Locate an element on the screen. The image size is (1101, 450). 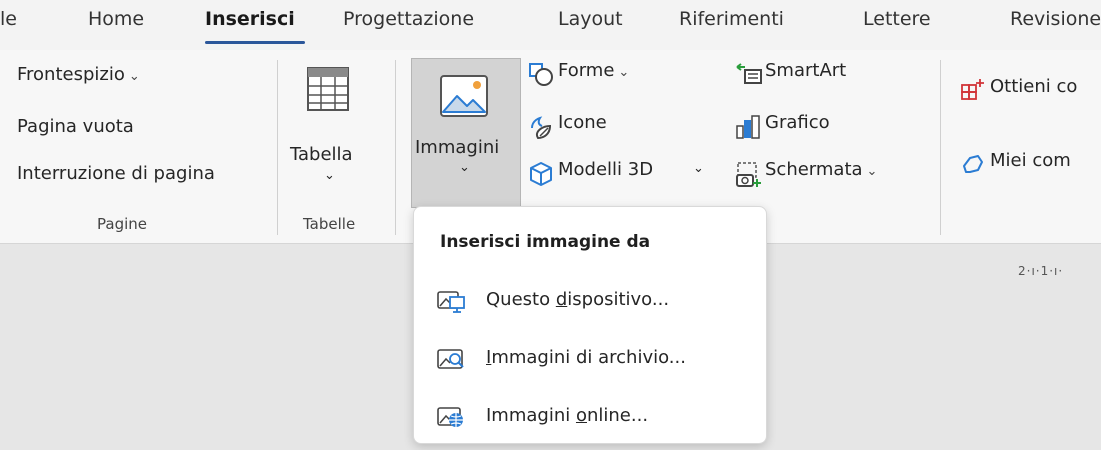
stock-image-icon is located at coordinates (450, 359).